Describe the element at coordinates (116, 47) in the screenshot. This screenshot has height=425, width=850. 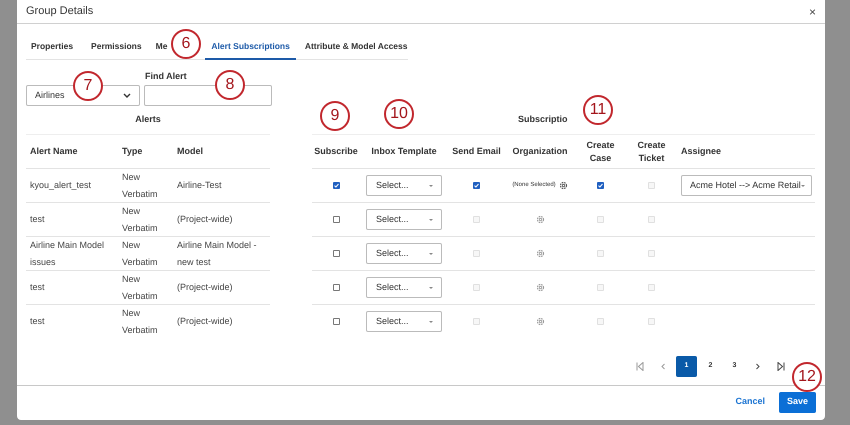
I see `tab: Permissions` at that location.